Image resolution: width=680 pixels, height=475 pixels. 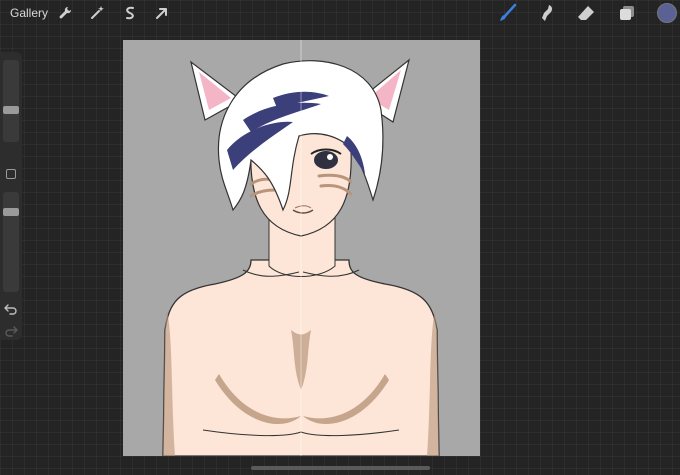 I want to click on smudge-icon, so click(x=547, y=13).